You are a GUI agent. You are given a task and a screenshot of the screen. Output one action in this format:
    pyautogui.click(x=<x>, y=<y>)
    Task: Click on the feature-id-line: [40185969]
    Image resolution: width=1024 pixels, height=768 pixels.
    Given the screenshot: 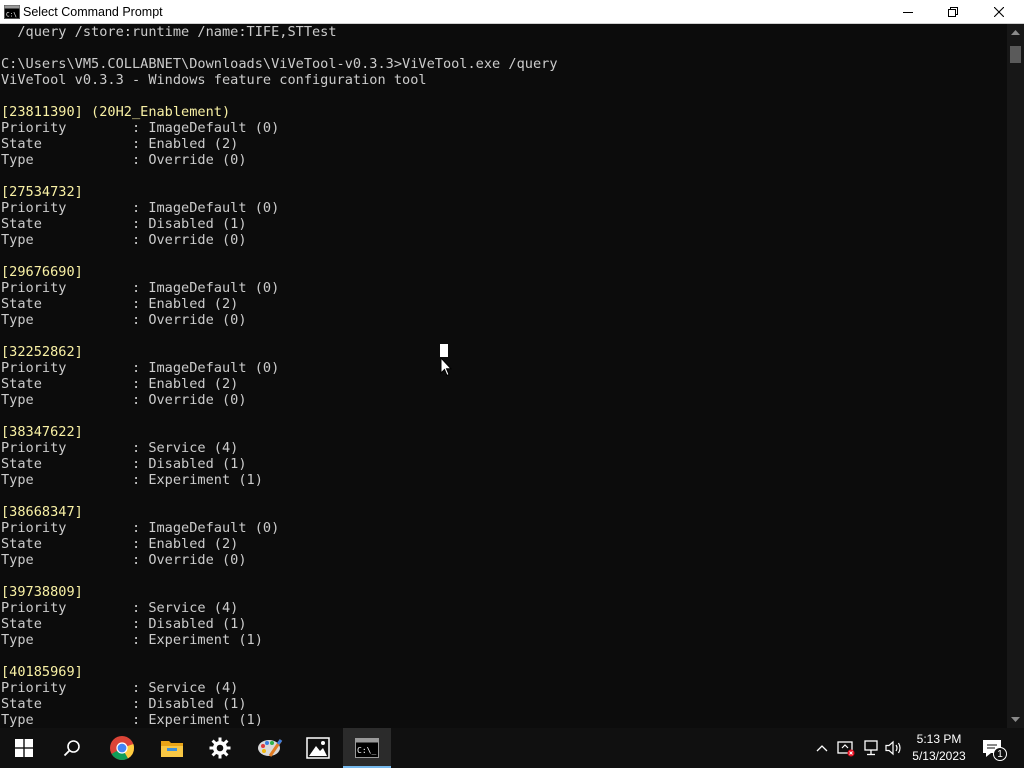 What is the action you would take?
    pyautogui.click(x=42, y=672)
    